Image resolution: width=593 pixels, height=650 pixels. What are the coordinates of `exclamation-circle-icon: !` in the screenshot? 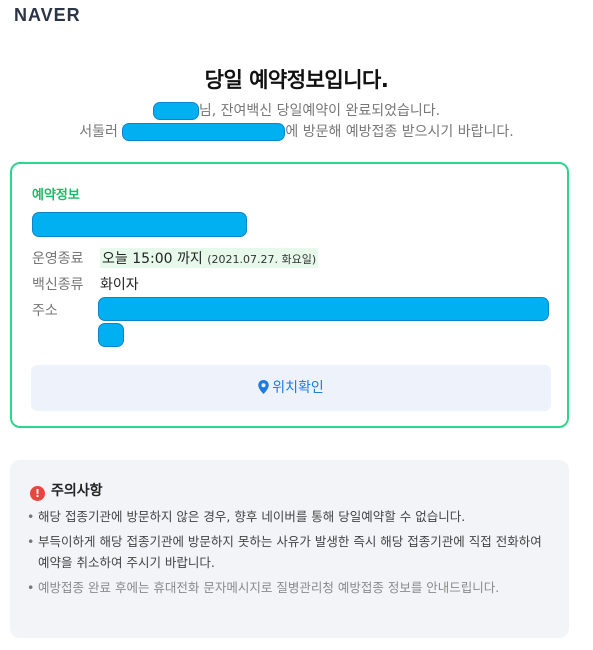 It's located at (37, 493).